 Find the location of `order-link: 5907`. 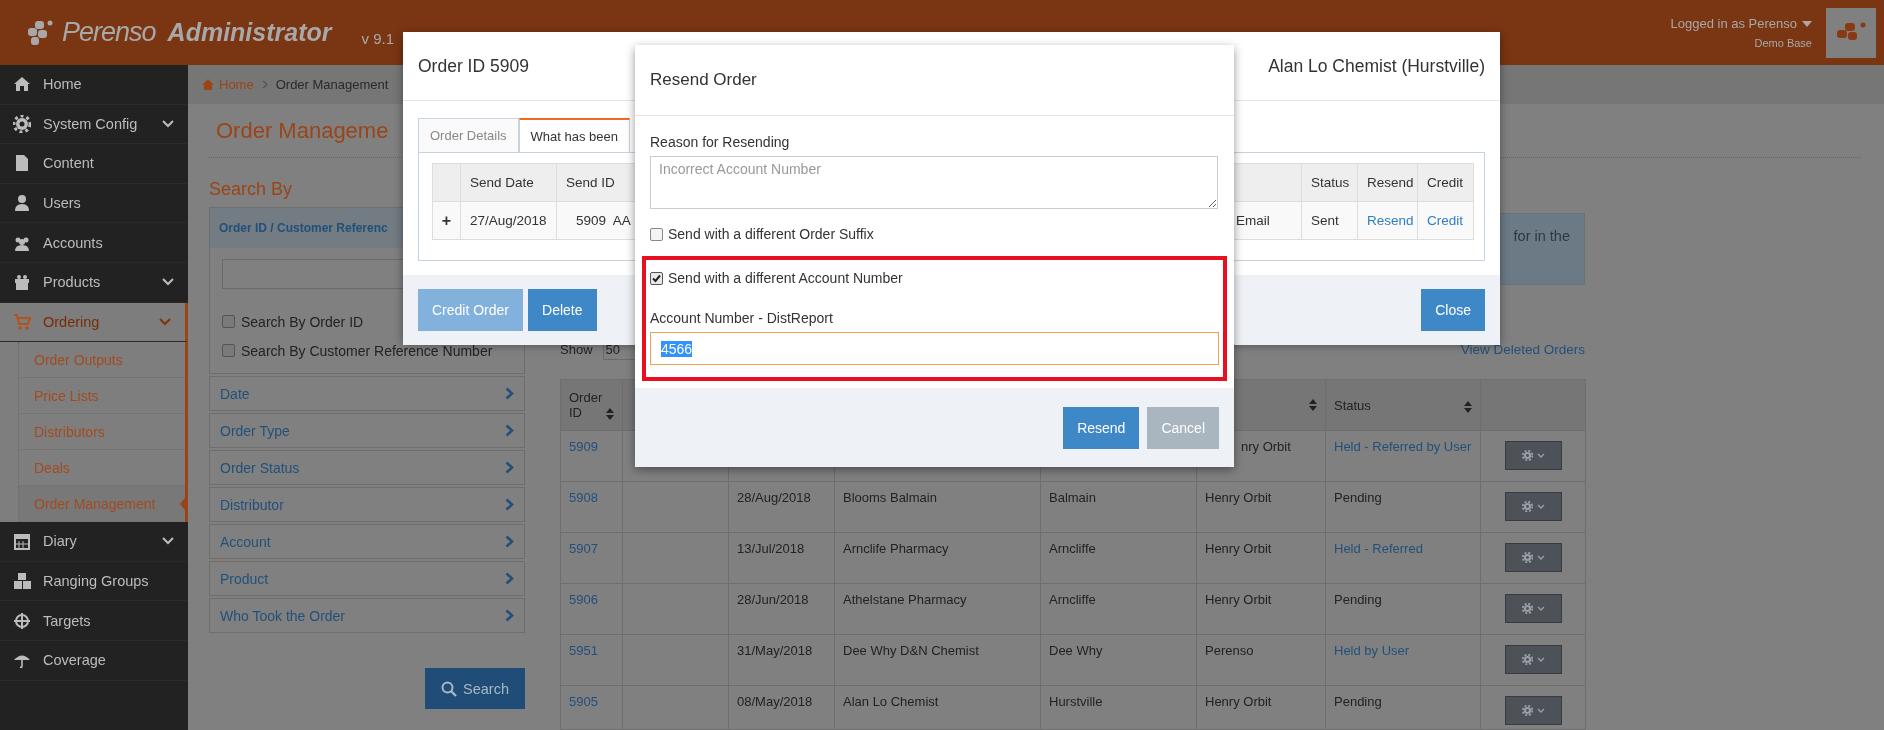

order-link: 5907 is located at coordinates (583, 548).